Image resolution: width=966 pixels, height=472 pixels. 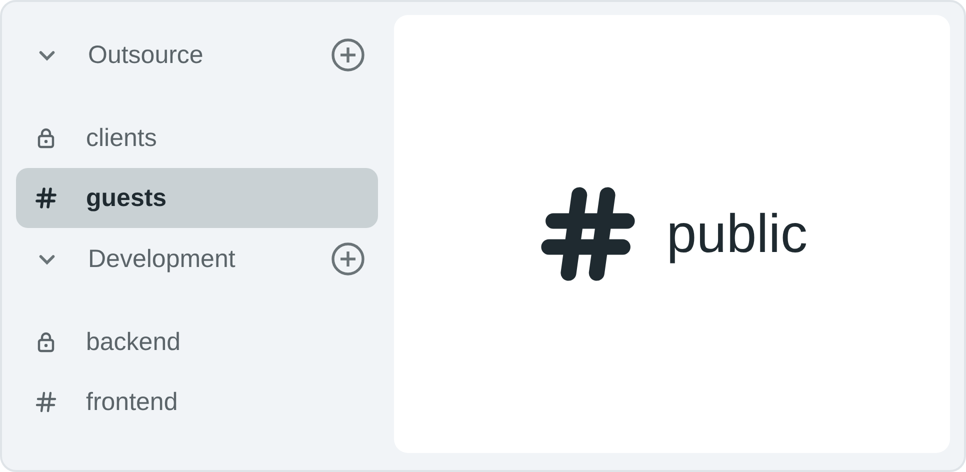 What do you see at coordinates (197, 402) in the screenshot?
I see `channel-item: frontend` at bounding box center [197, 402].